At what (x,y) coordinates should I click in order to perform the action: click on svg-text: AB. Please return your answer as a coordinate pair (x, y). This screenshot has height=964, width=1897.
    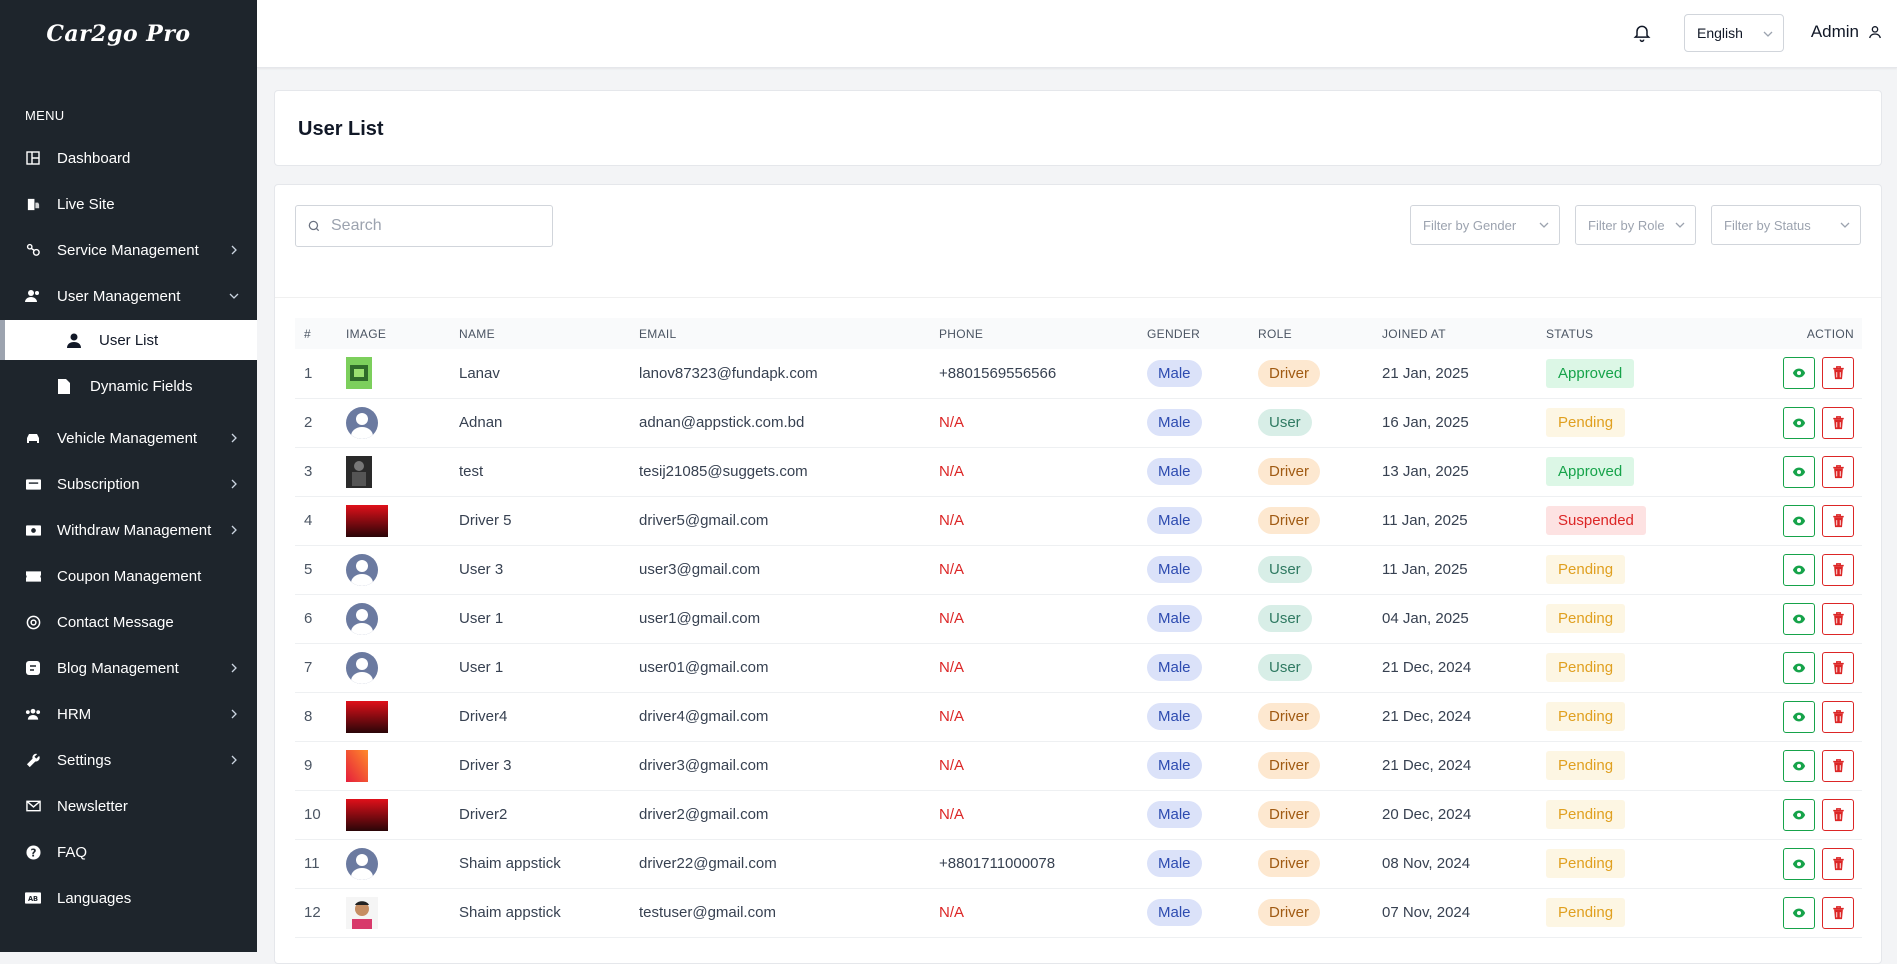
    Looking at the image, I should click on (33, 899).